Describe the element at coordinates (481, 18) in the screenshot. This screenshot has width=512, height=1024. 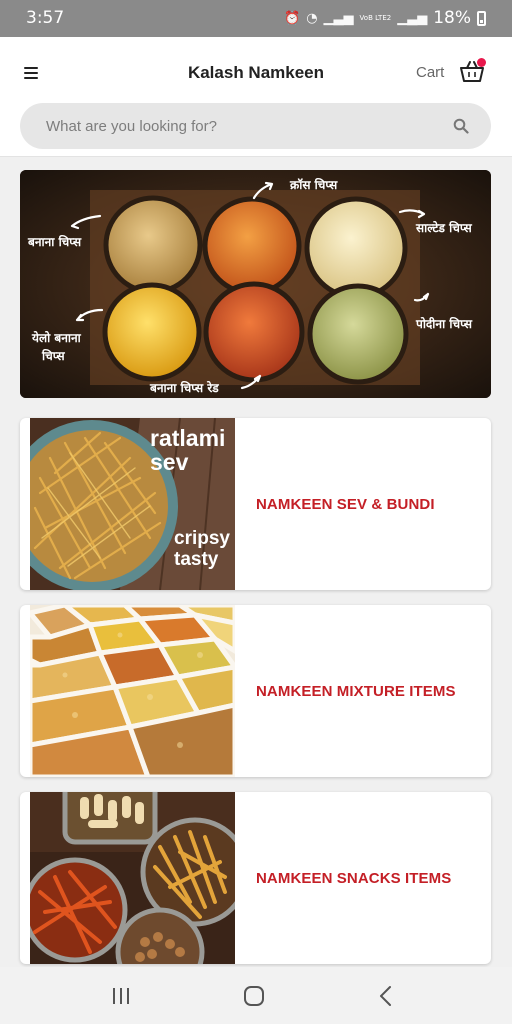
I see `battery-icon` at that location.